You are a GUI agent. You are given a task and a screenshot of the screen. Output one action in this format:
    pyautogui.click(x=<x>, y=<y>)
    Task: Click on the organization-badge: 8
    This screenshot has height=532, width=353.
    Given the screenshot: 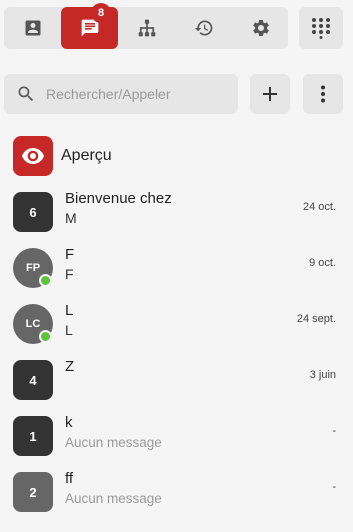 What is the action you would take?
    pyautogui.click(x=101, y=13)
    